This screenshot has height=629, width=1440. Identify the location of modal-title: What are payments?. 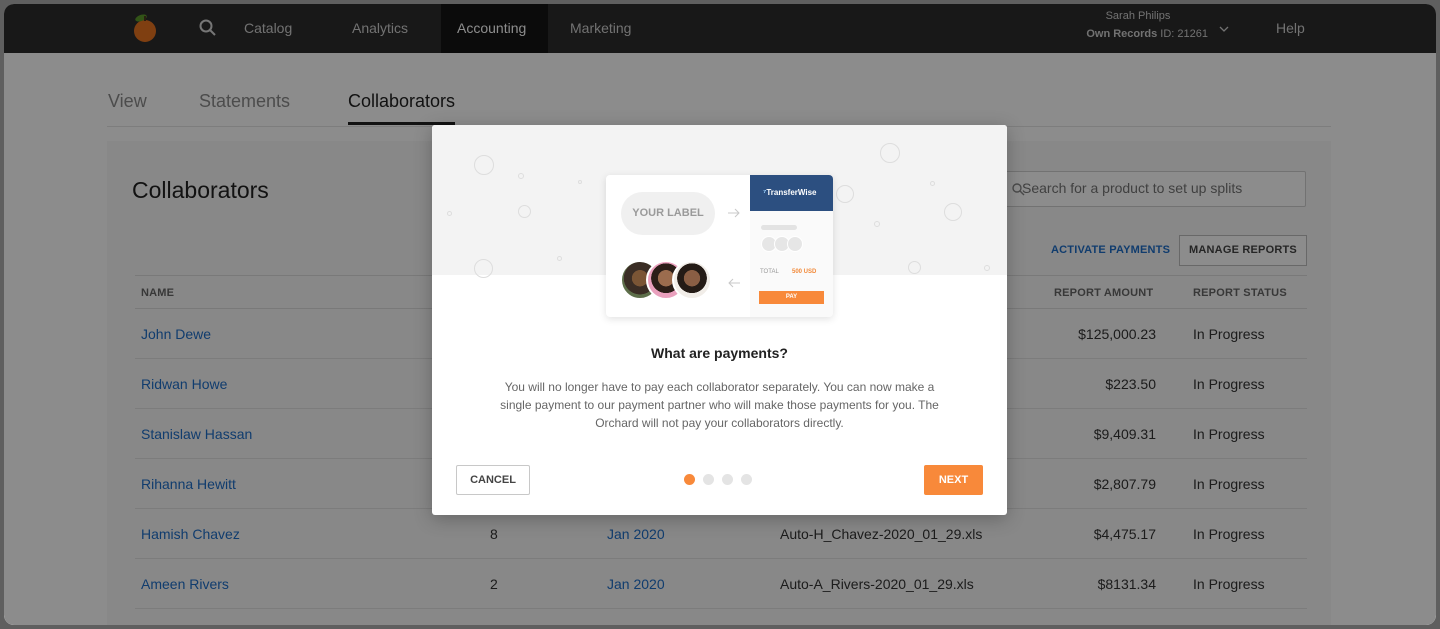
(719, 353).